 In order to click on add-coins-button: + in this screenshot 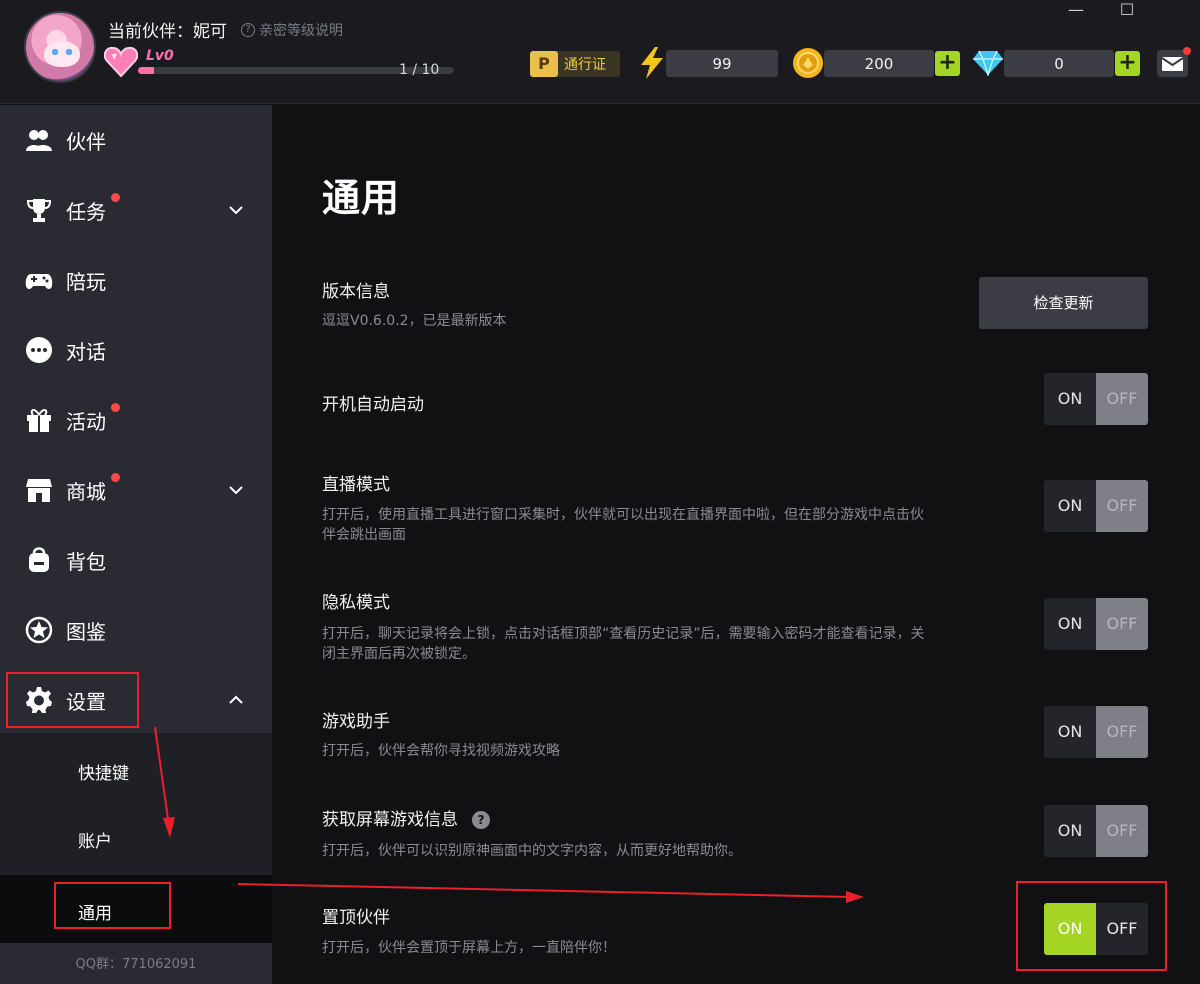, I will do `click(947, 63)`.